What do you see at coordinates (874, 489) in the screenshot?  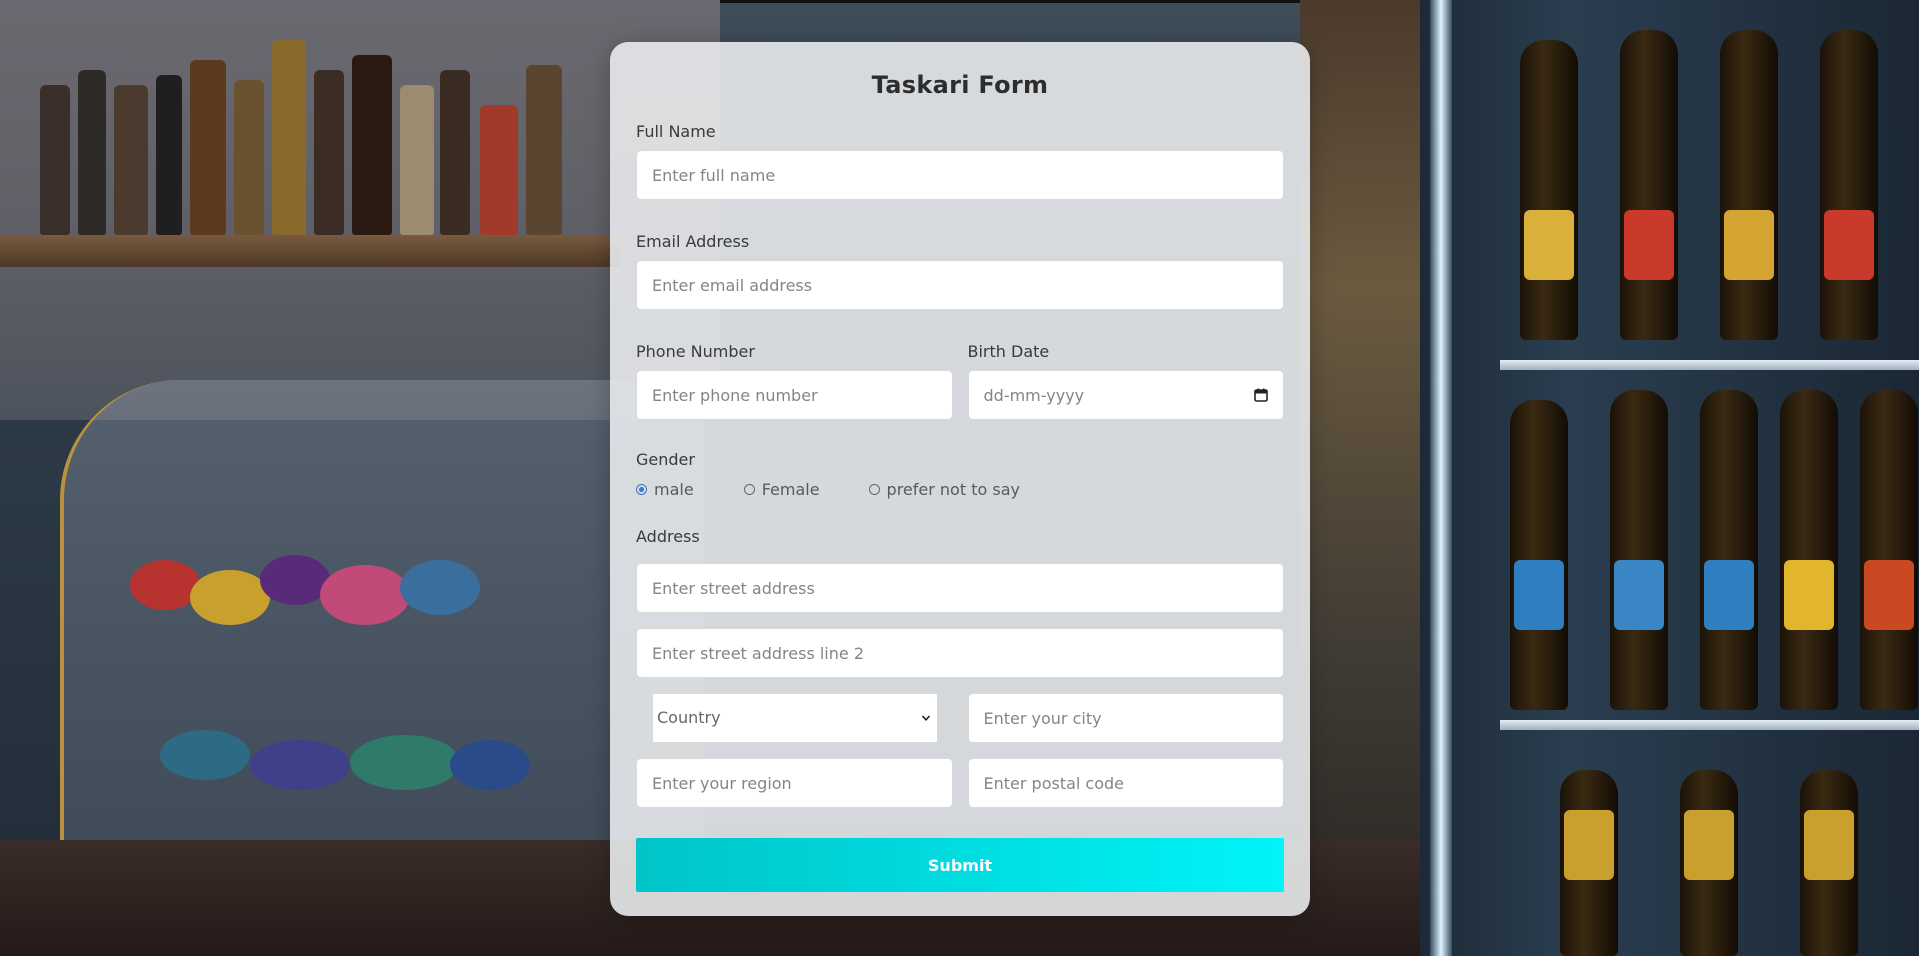 I see `radio-prefer-not` at bounding box center [874, 489].